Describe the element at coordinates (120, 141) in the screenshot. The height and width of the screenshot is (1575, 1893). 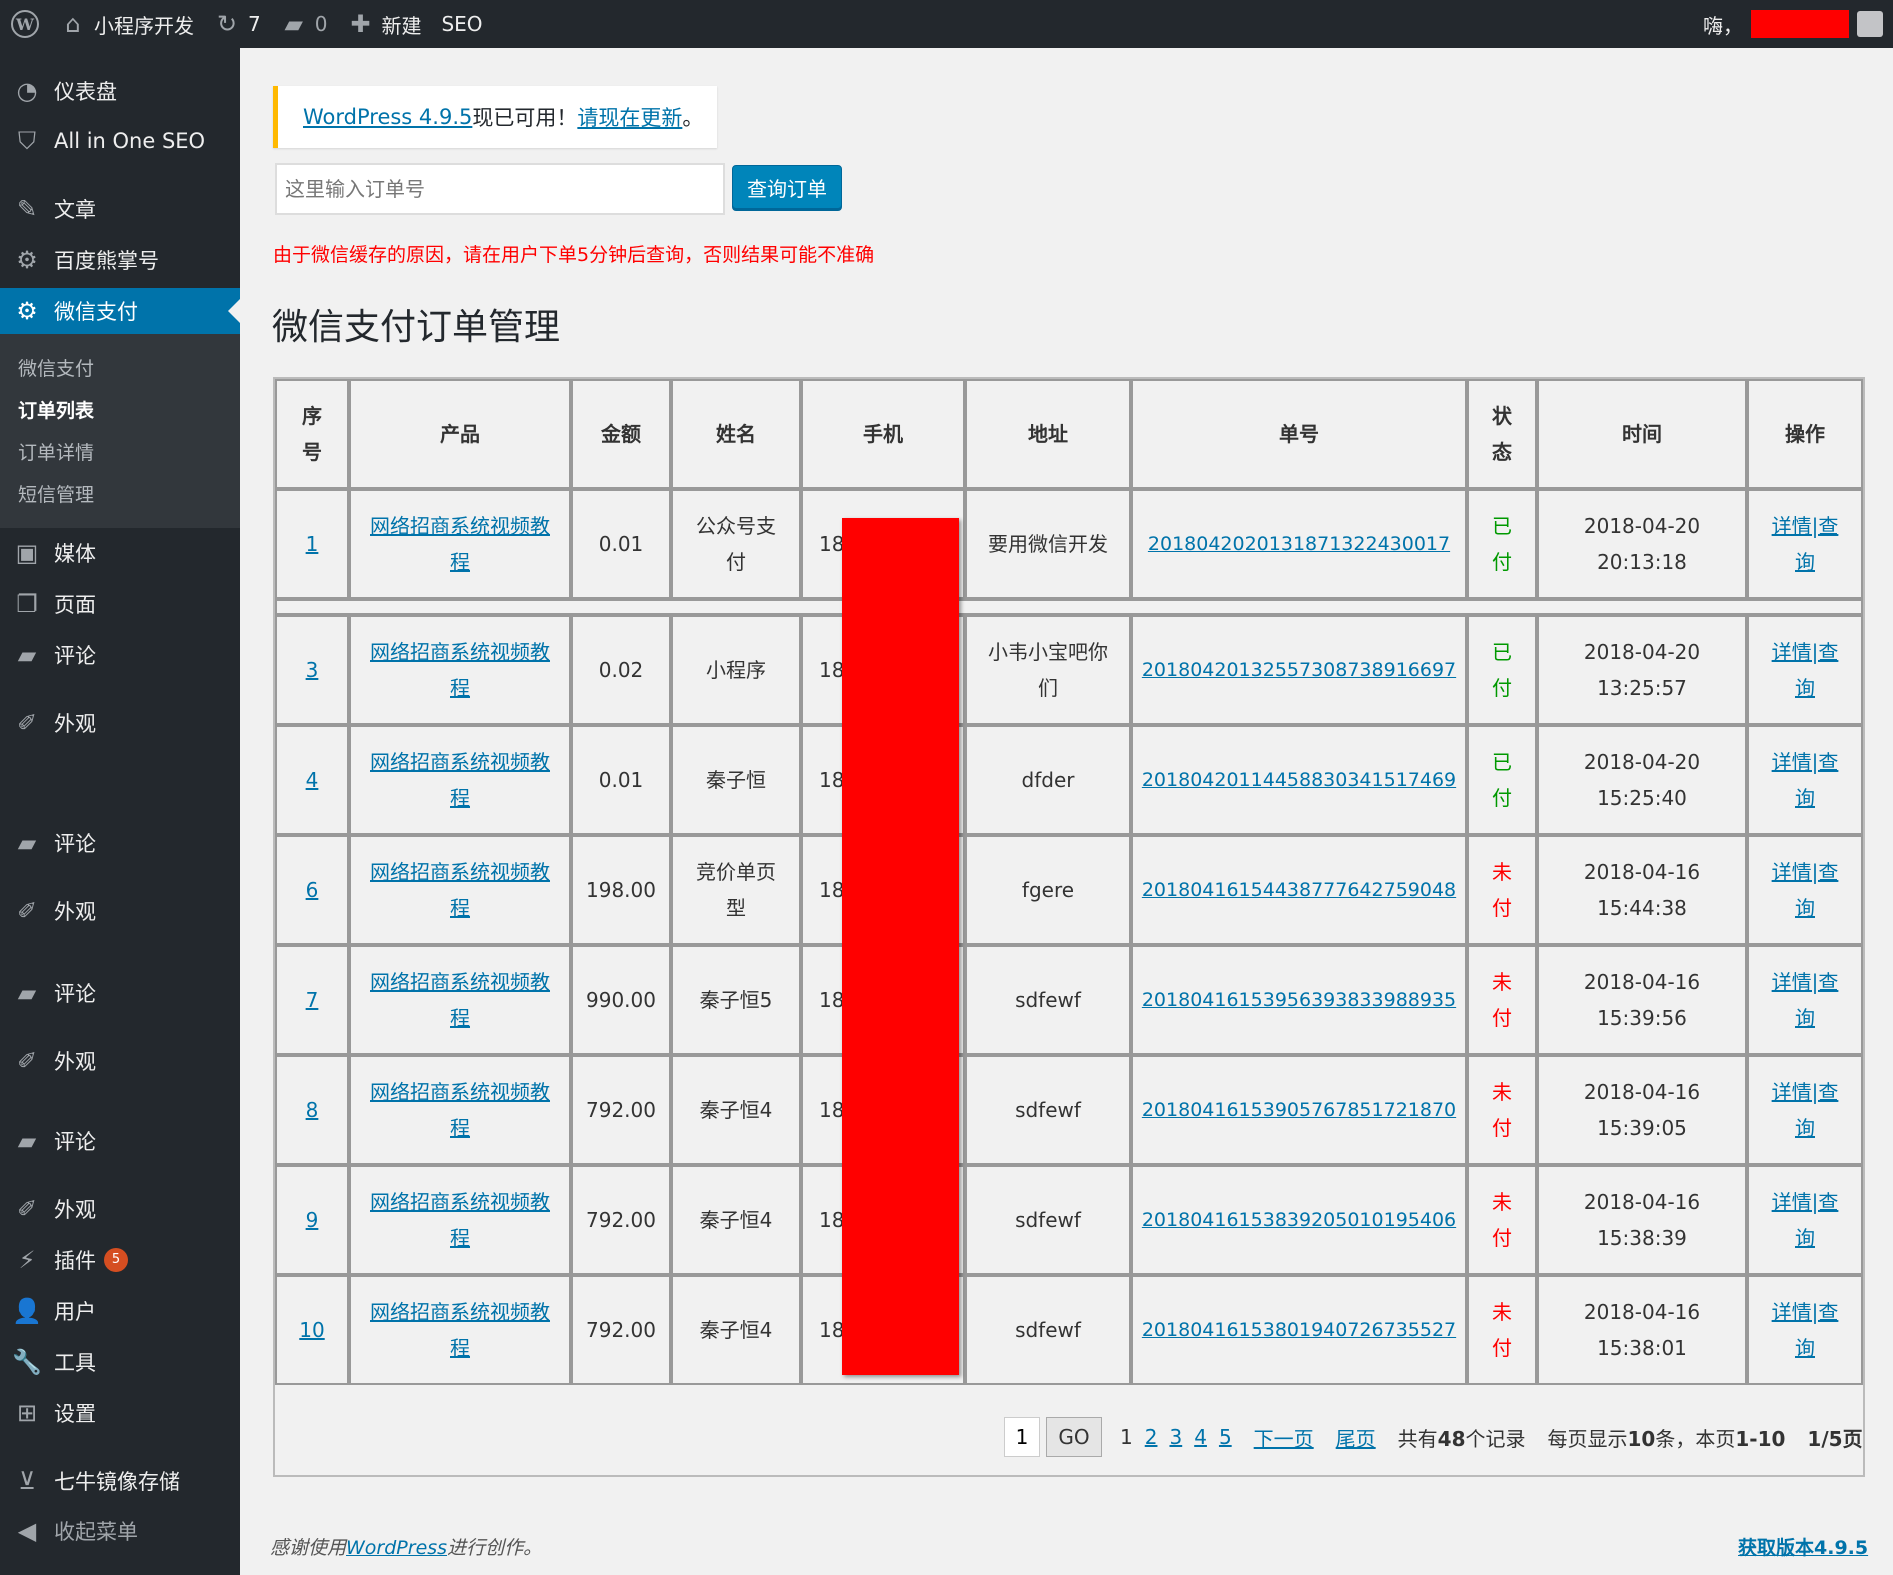
I see `menu-all-in-one-seo: ⛉ All in One SEO` at that location.